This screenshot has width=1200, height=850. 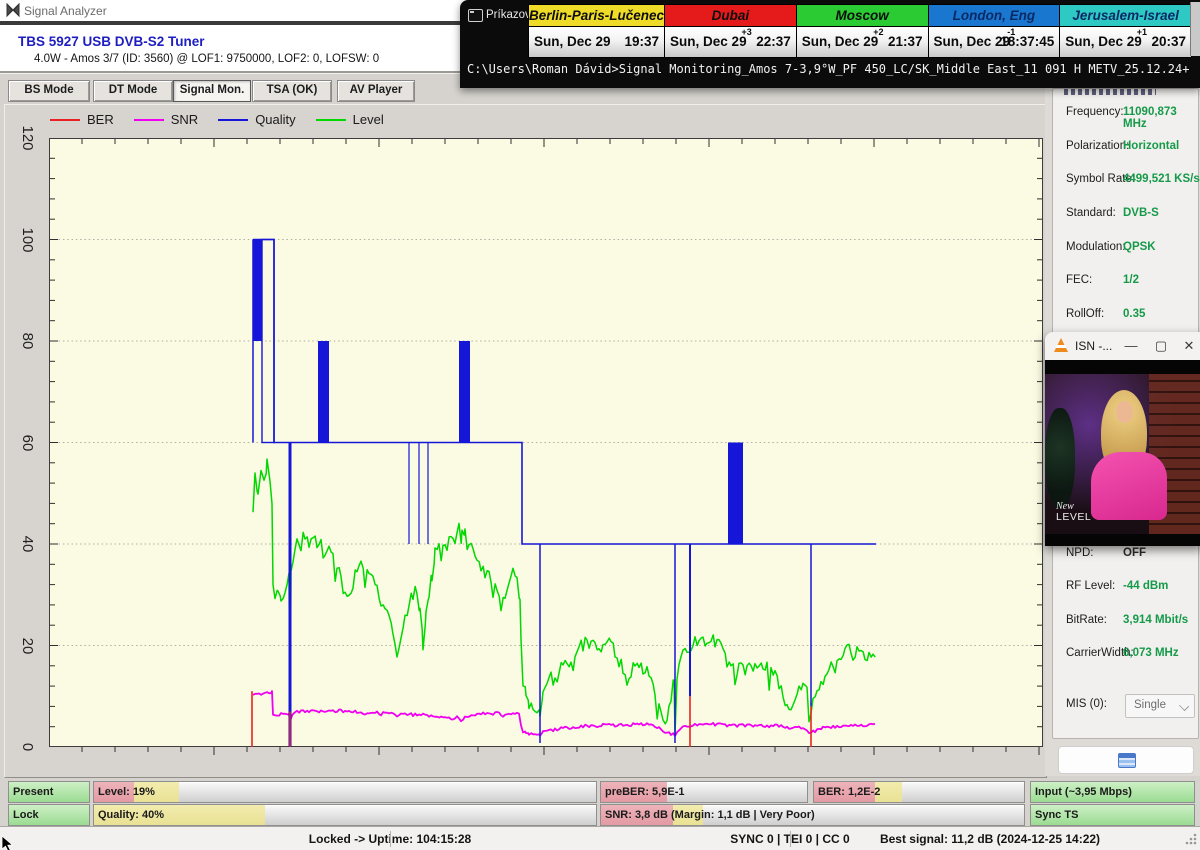 What do you see at coordinates (878, 32) in the screenshot?
I see `clock-utc-offset: +2` at bounding box center [878, 32].